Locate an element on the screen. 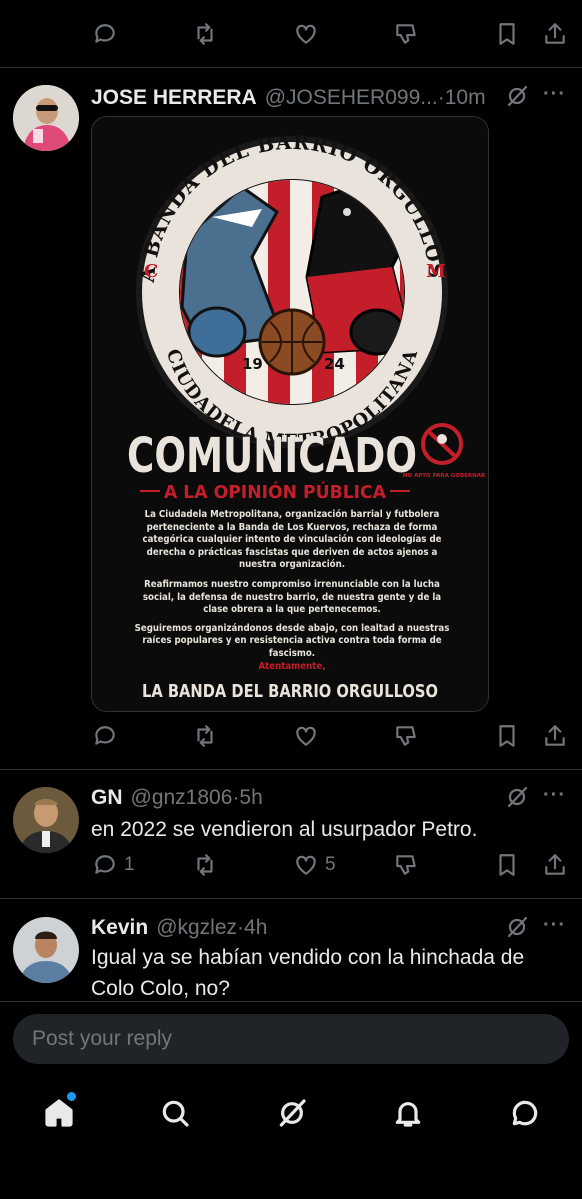 This screenshot has width=582, height=1199. poster-subhead: A LA OPINIÓN PÚBLICA is located at coordinates (275, 492).